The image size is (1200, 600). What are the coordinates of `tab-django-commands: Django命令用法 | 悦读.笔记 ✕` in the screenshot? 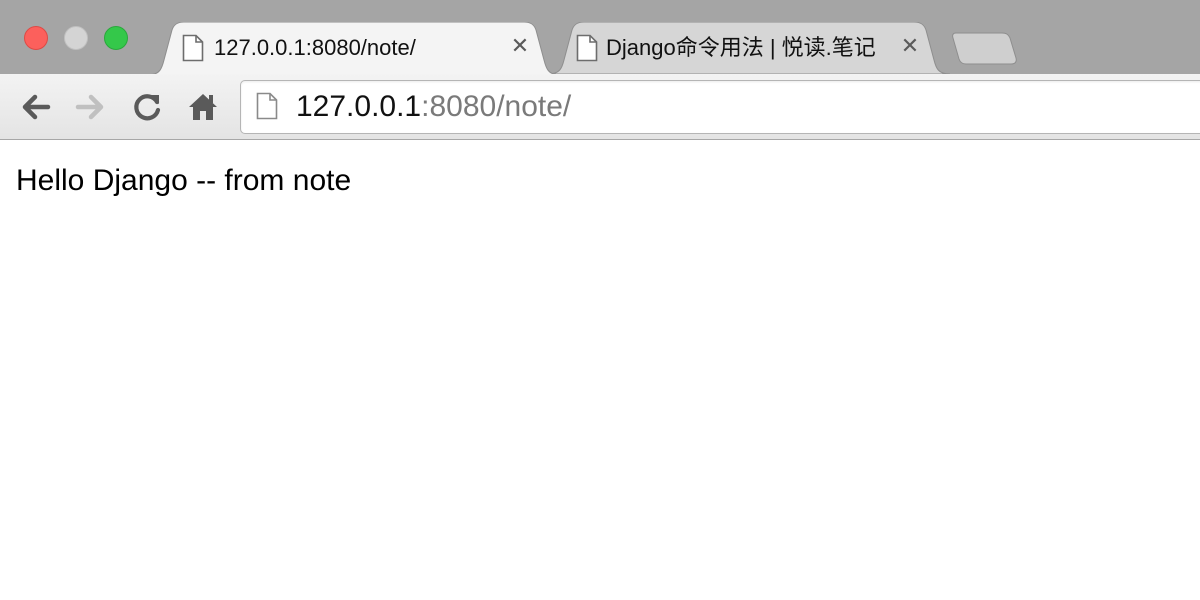 It's located at (749, 48).